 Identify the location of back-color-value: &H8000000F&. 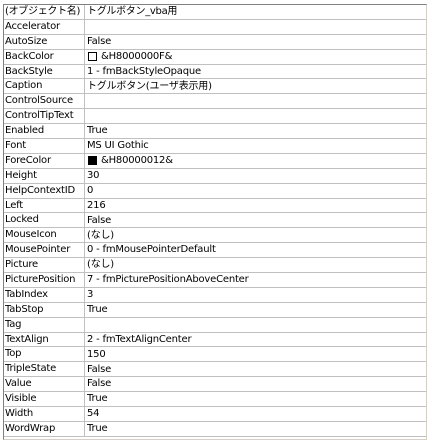
(137, 56).